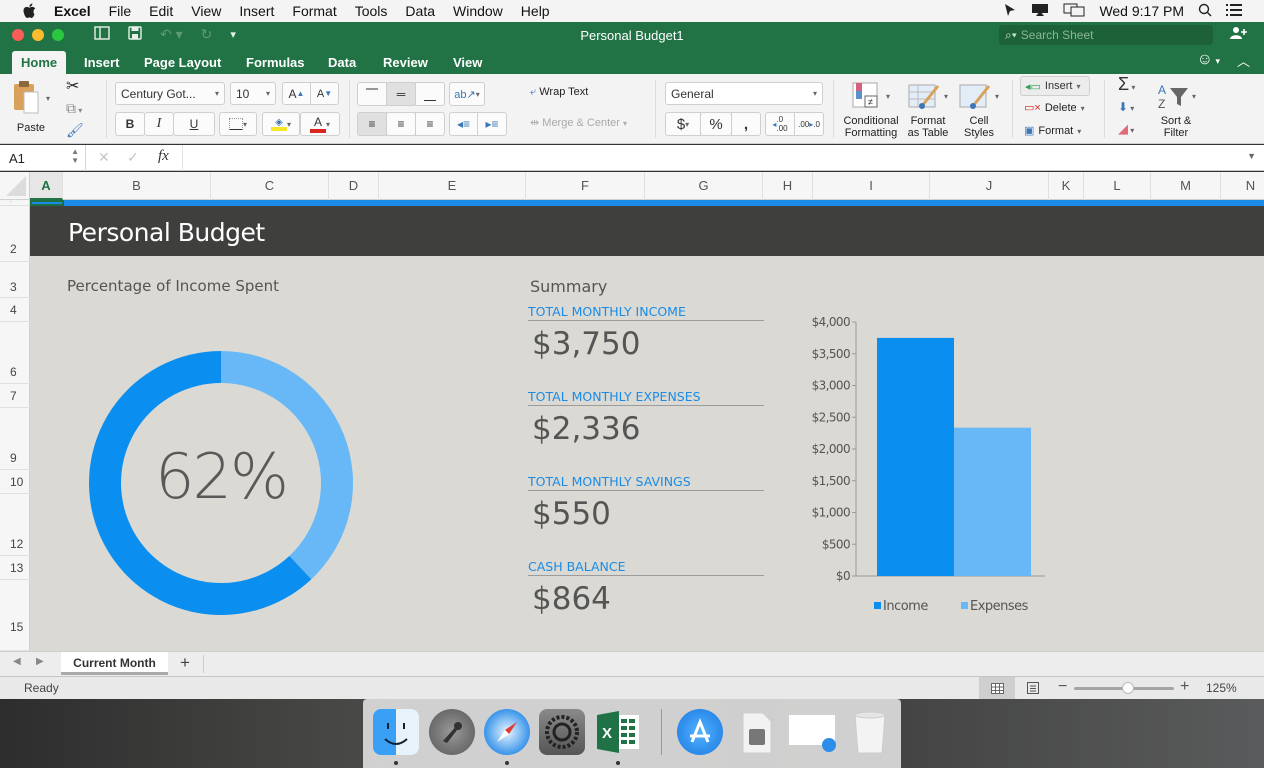 This screenshot has height=768, width=1264. I want to click on decrease-indent-button: ◂≡, so click(463, 124).